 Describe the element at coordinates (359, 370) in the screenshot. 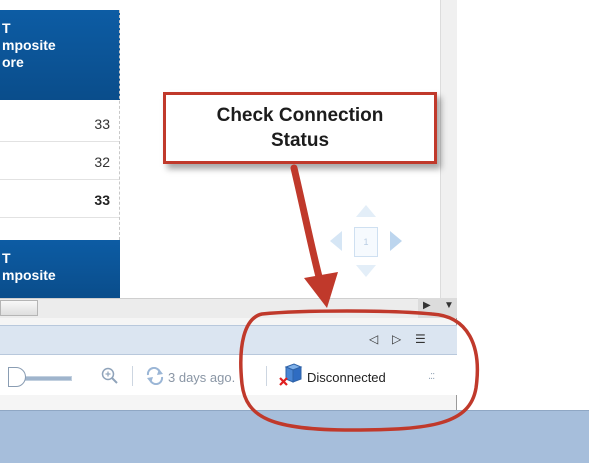

I see `annotation-highlight-ring` at that location.